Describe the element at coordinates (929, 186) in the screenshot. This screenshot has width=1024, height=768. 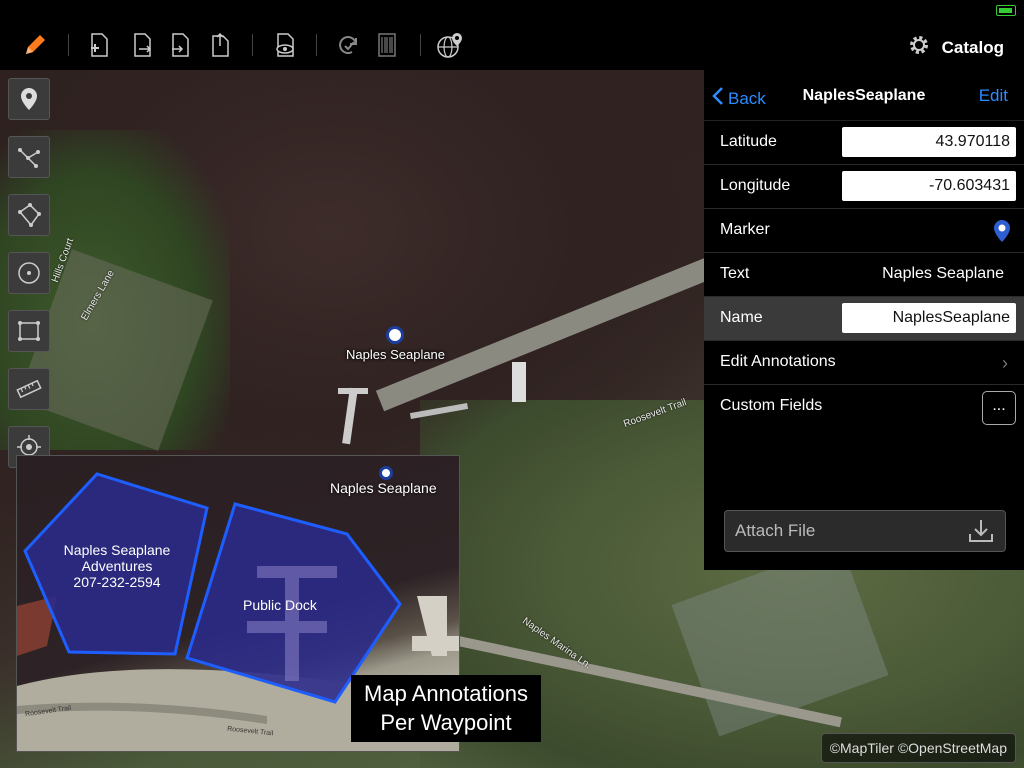
I see `longitude-field` at that location.